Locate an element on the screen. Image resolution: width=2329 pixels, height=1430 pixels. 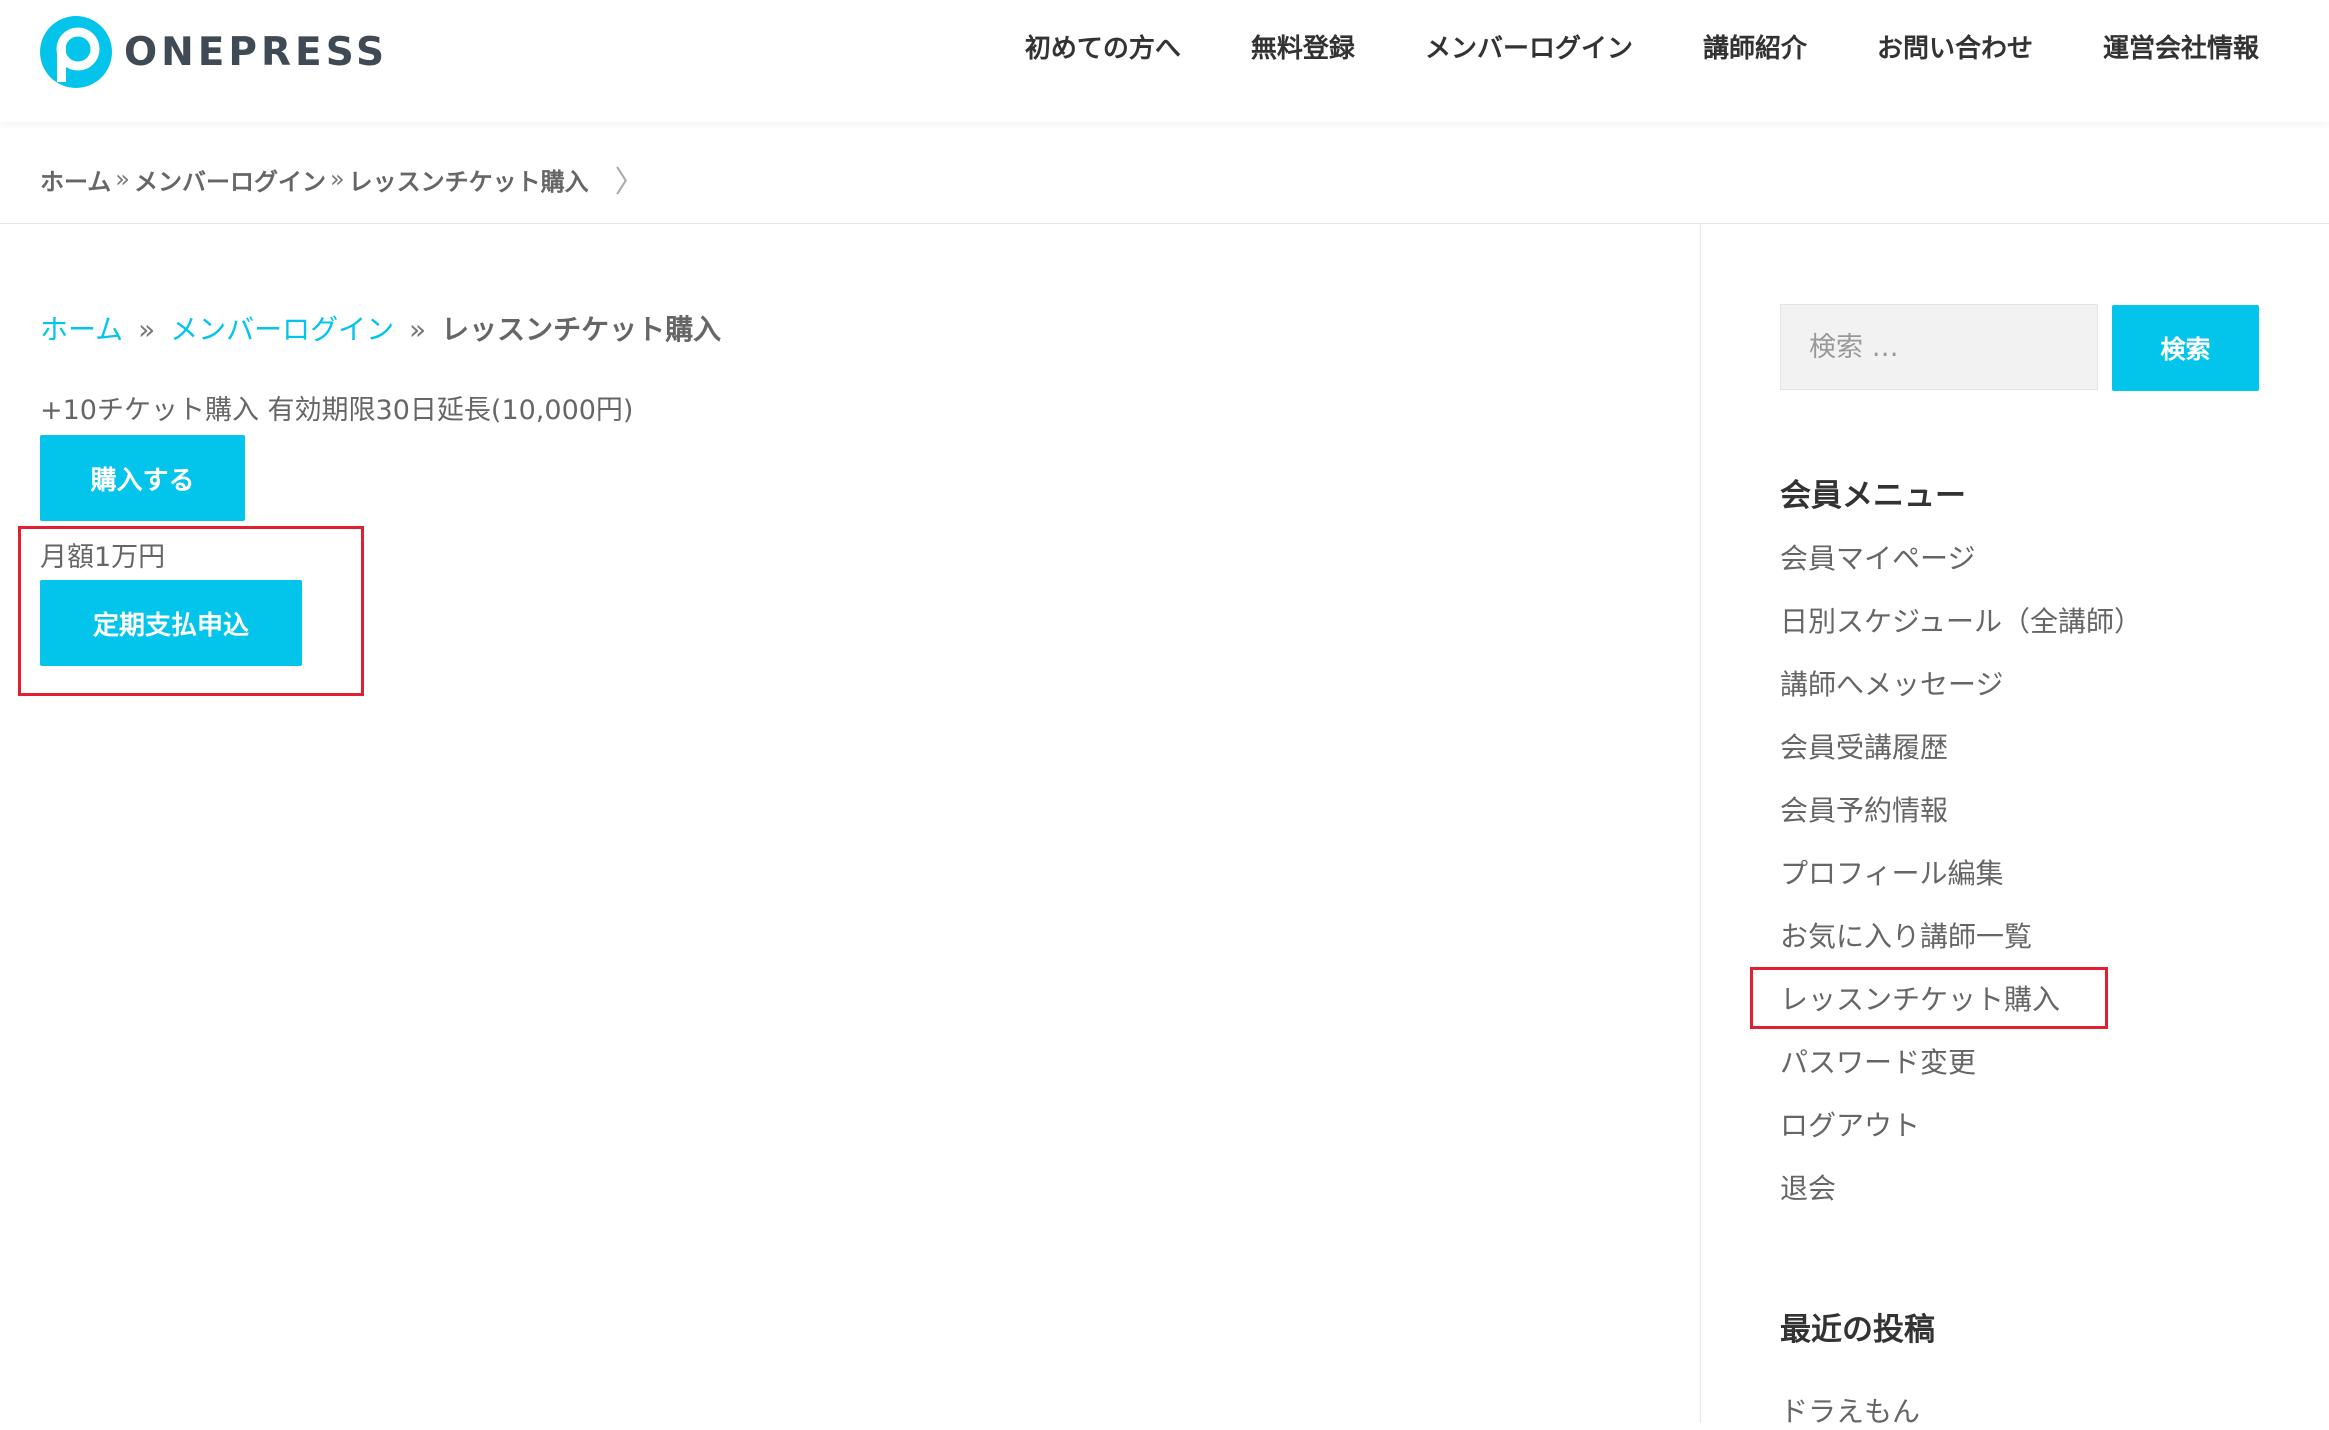
logo-text: ONEPRESS is located at coordinates (256, 52).